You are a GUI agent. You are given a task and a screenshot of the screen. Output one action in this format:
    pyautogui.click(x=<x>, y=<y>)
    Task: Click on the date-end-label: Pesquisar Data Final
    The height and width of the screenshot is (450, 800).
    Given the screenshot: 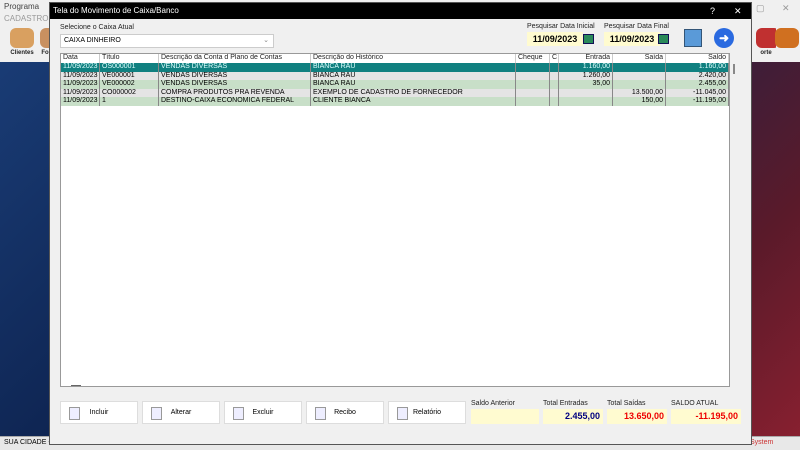 What is the action you would take?
    pyautogui.click(x=636, y=26)
    